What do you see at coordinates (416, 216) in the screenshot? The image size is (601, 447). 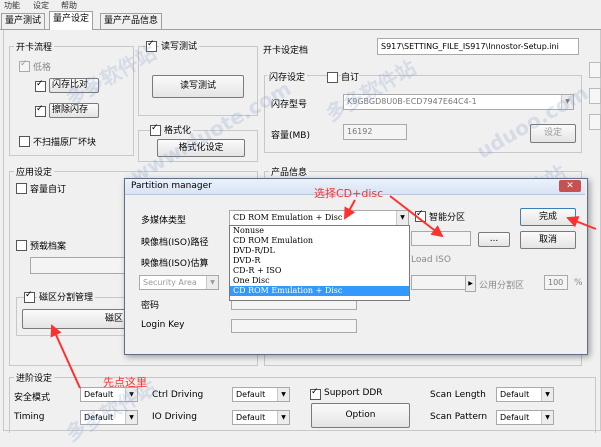 I see `arrow-to-smart-partition` at bounding box center [416, 216].